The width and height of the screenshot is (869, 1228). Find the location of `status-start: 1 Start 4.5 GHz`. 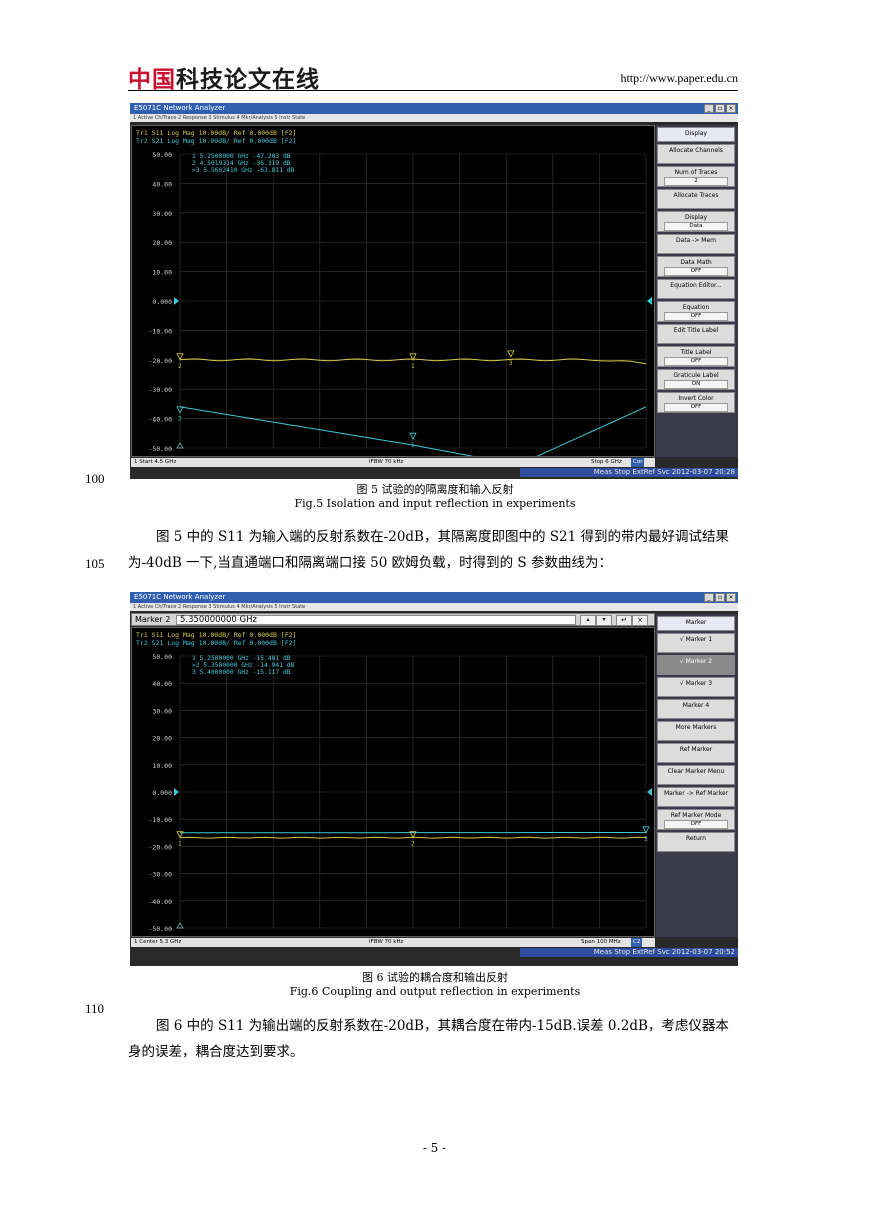

status-start: 1 Start 4.5 GHz is located at coordinates (155, 462).